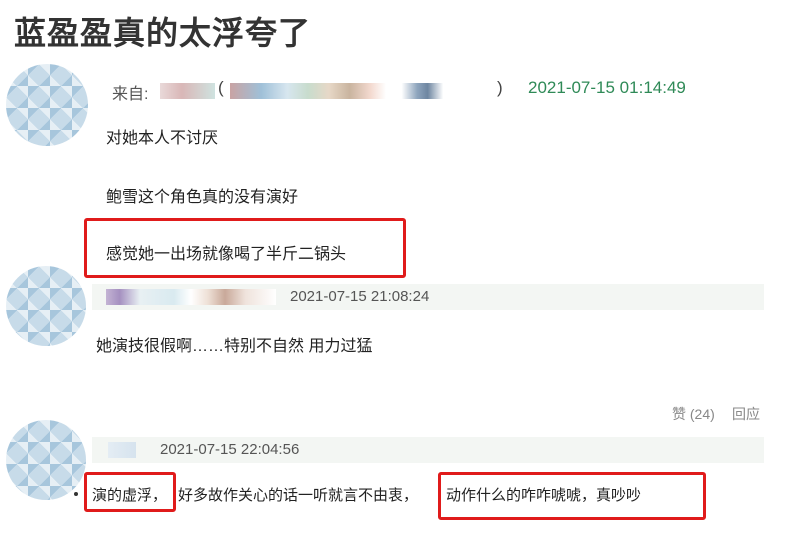 The height and width of the screenshot is (533, 795). What do you see at coordinates (162, 138) in the screenshot?
I see `comment-line: 对她本人不讨厌` at bounding box center [162, 138].